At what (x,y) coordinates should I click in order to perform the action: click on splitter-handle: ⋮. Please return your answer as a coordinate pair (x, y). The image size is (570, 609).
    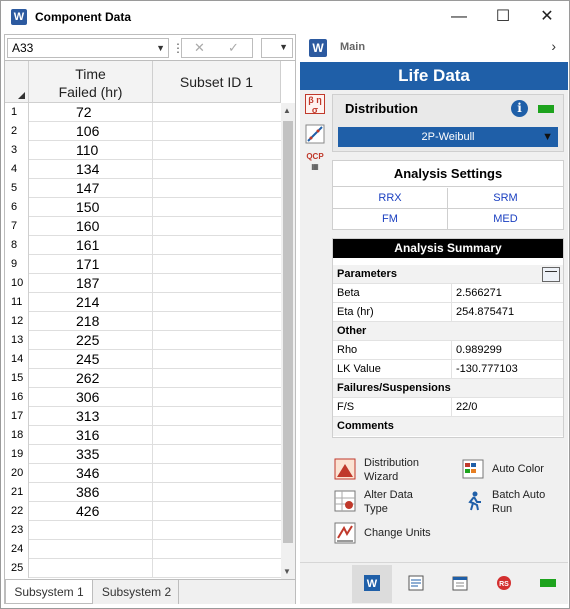
    Looking at the image, I should click on (178, 48).